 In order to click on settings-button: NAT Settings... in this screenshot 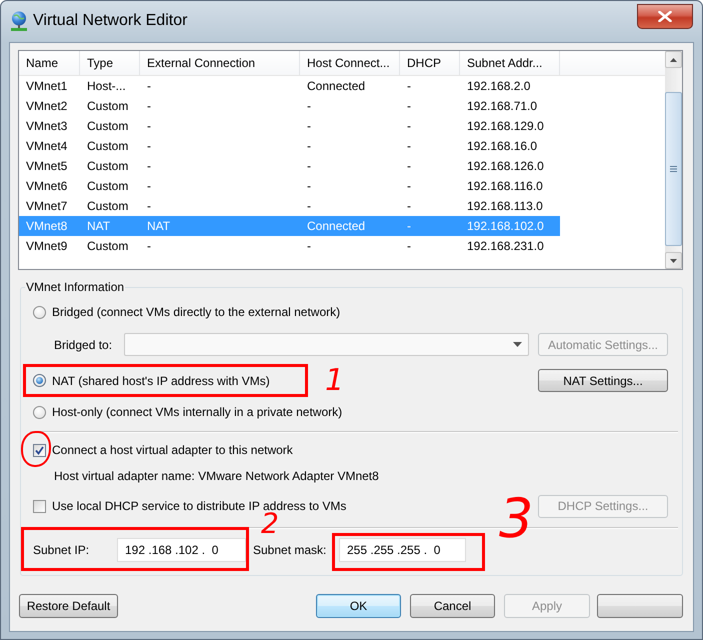, I will do `click(603, 380)`.